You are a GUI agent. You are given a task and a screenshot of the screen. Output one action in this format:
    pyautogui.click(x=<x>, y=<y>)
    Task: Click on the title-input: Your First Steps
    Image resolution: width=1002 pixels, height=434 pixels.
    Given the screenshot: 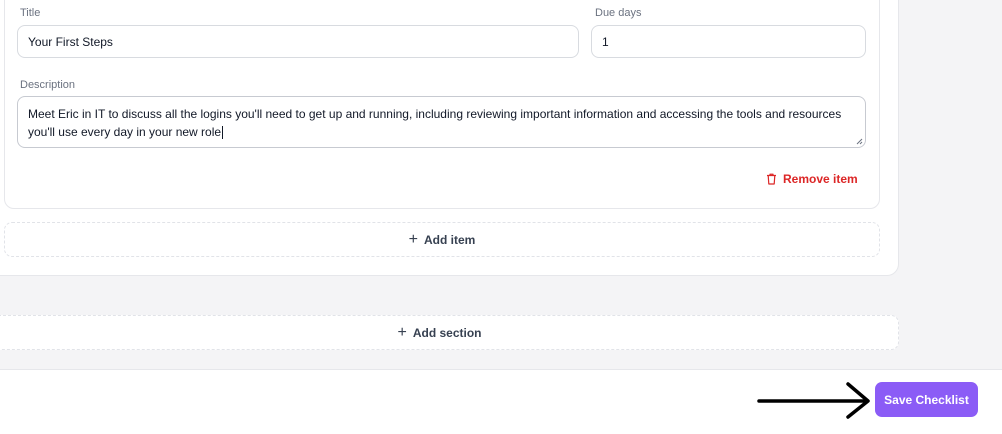 What is the action you would take?
    pyautogui.click(x=298, y=41)
    